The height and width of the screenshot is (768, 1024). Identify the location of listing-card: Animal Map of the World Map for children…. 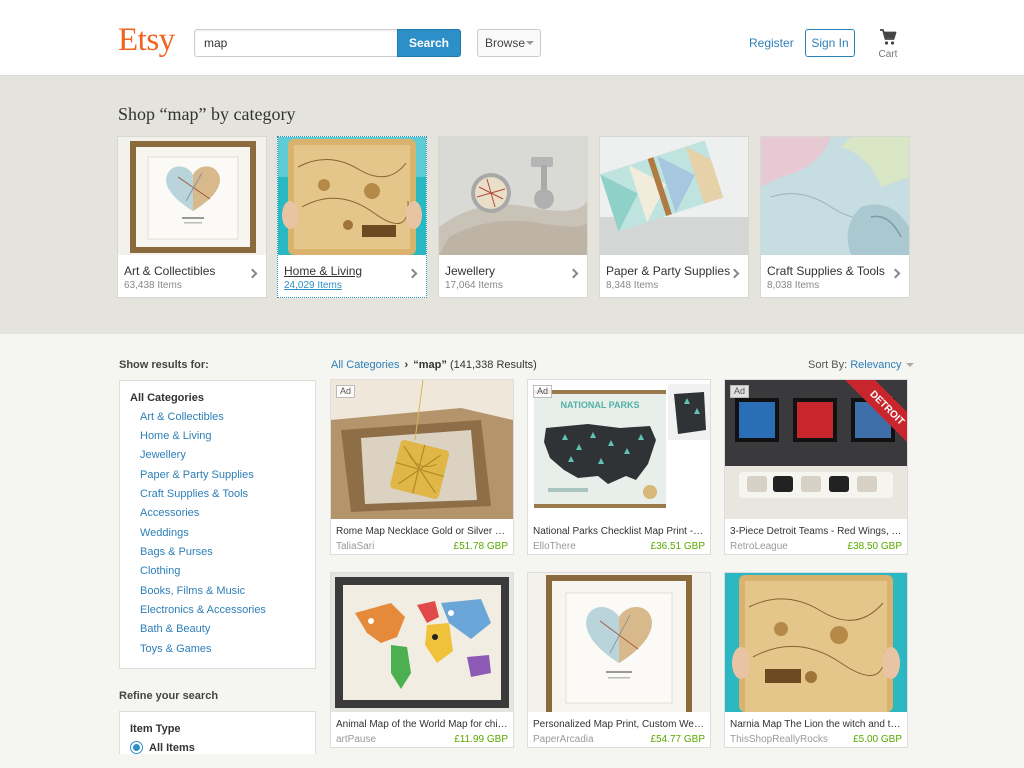
(422, 660).